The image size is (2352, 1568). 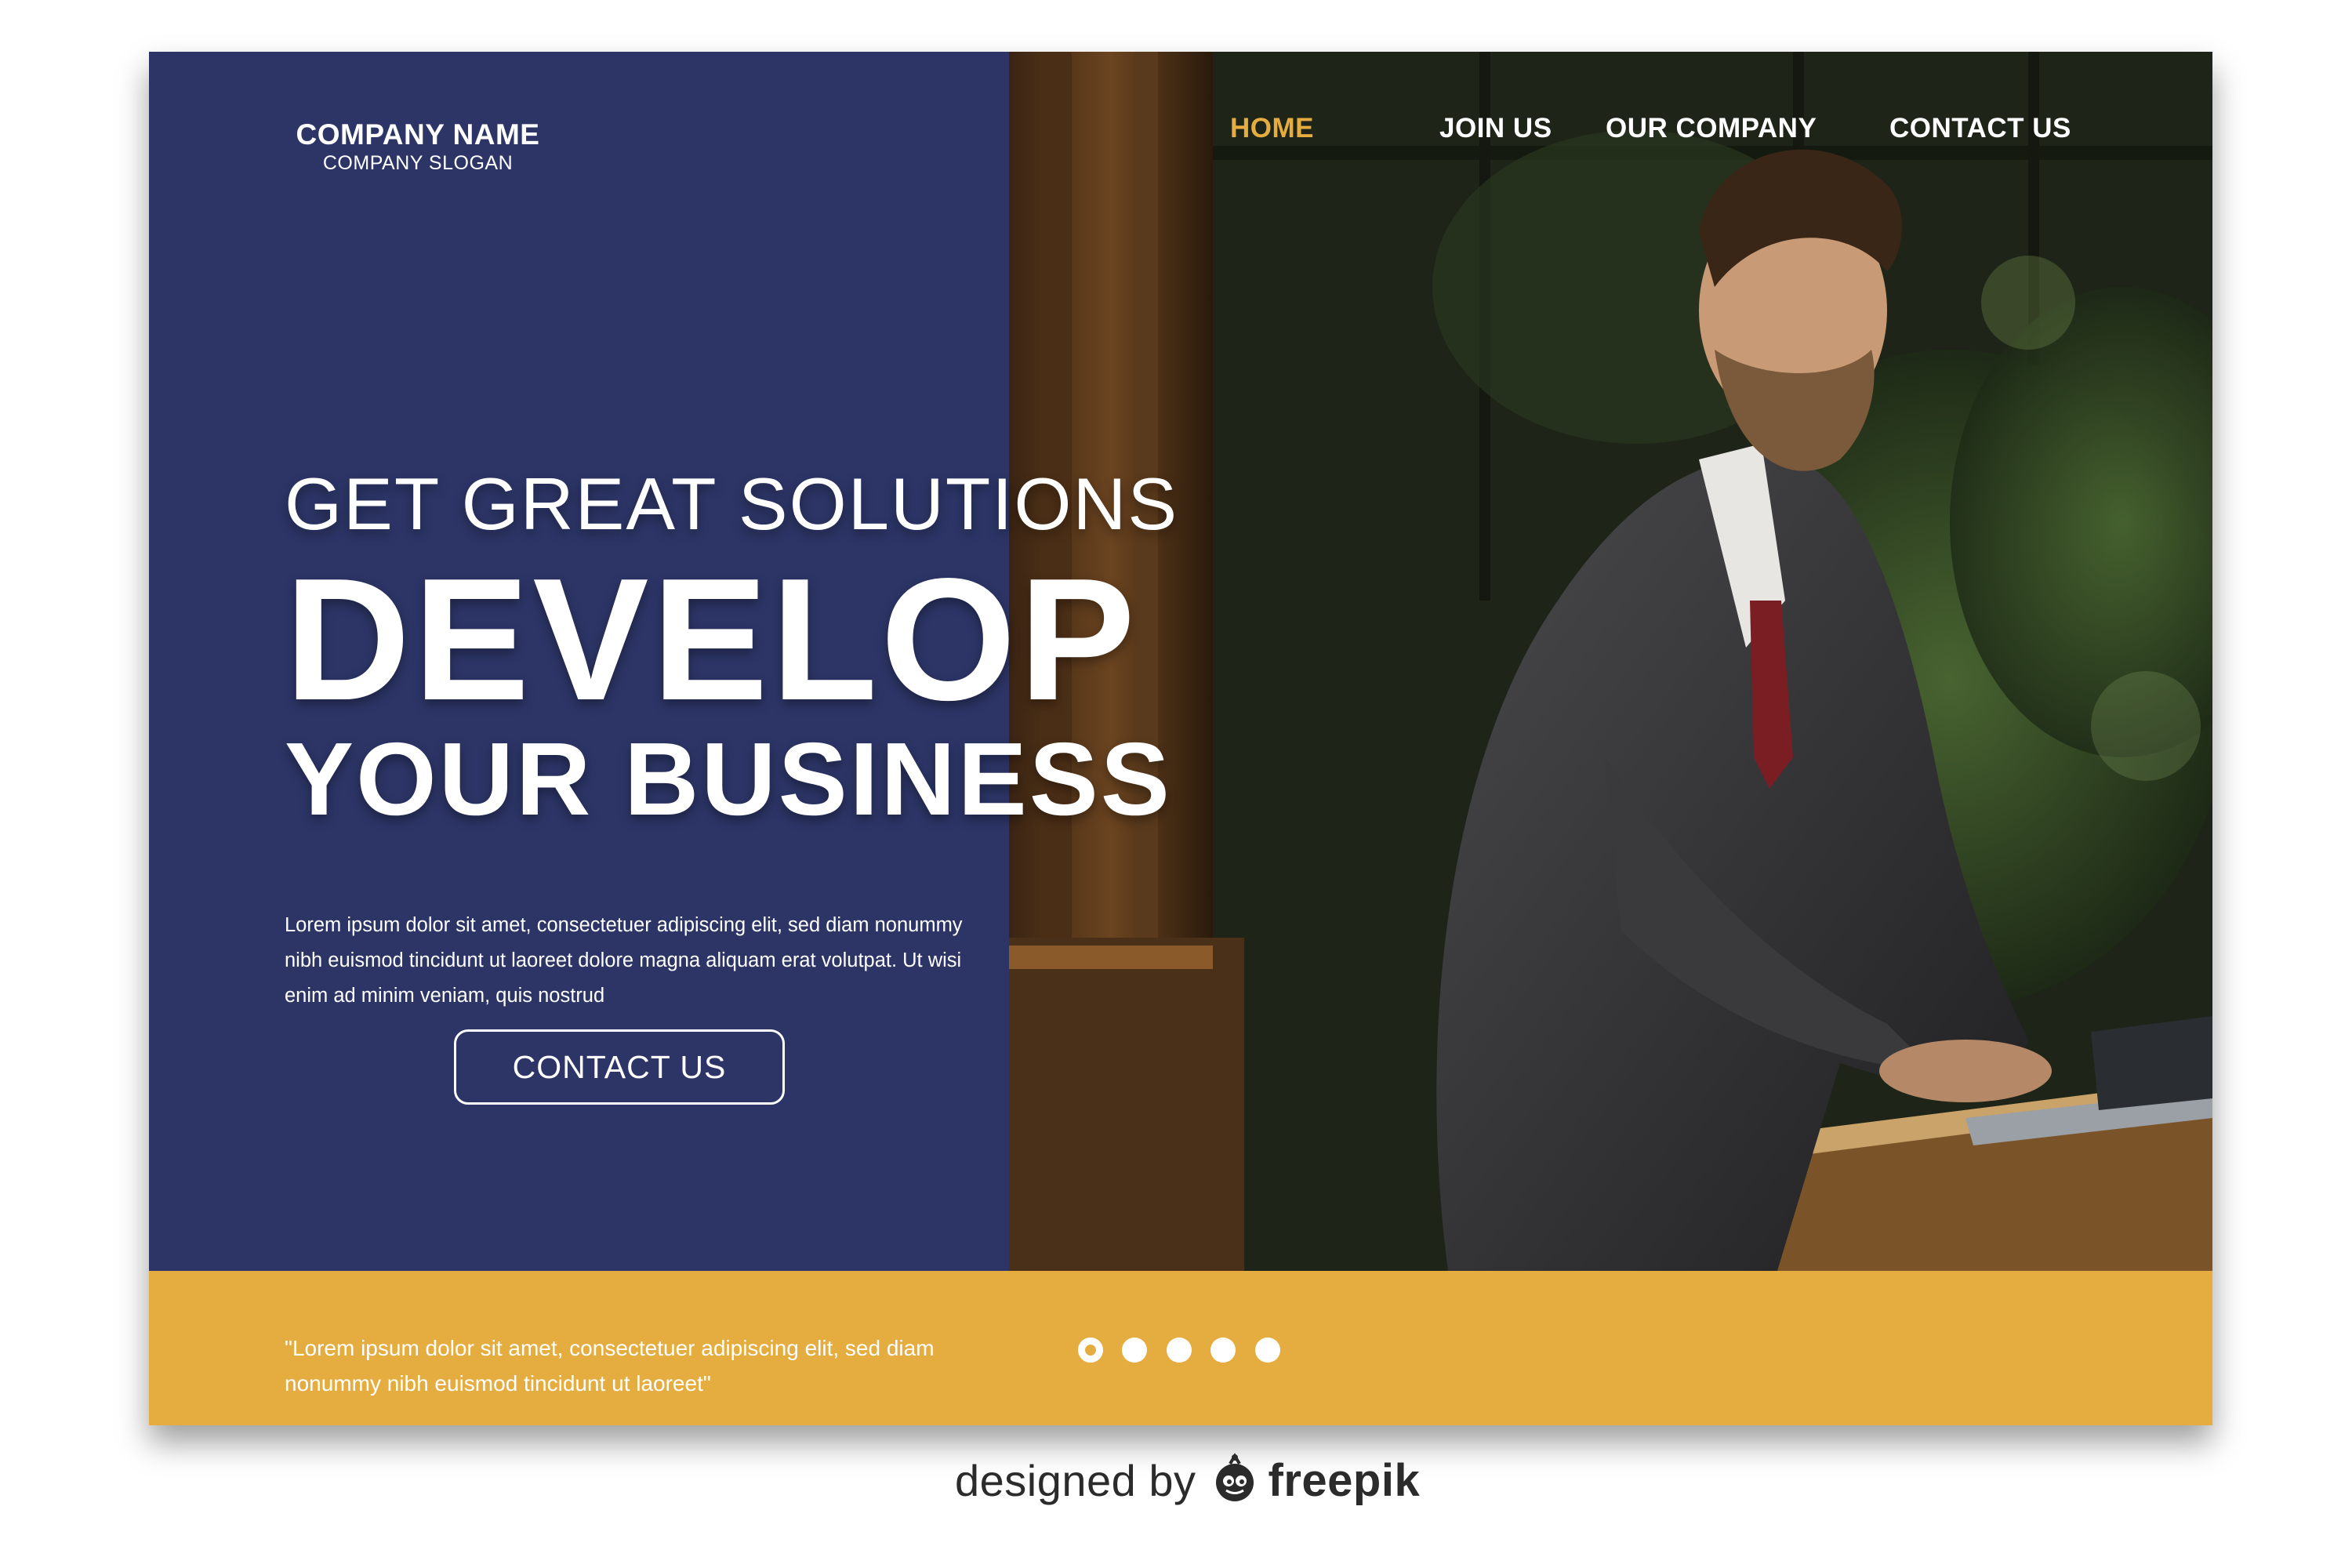 I want to click on contact-us-button: CONTACT US, so click(x=619, y=1067).